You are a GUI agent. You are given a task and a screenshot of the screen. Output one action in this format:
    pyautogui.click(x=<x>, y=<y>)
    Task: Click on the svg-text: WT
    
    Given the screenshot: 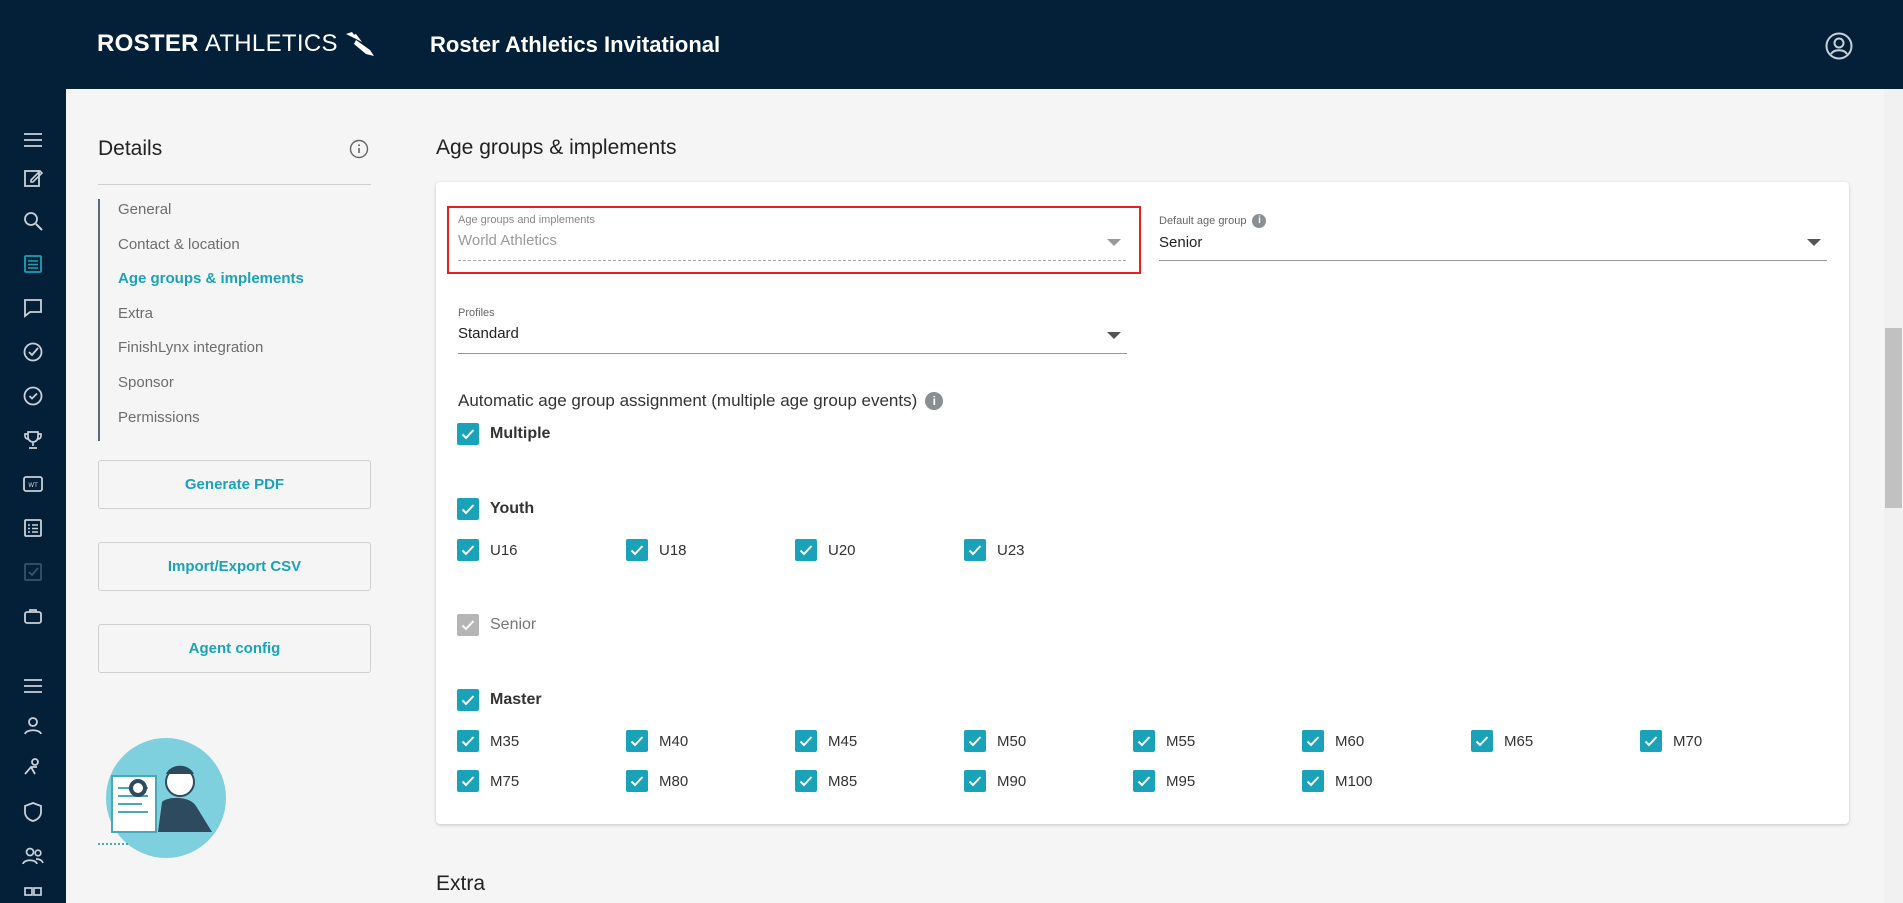 What is the action you would take?
    pyautogui.click(x=33, y=485)
    